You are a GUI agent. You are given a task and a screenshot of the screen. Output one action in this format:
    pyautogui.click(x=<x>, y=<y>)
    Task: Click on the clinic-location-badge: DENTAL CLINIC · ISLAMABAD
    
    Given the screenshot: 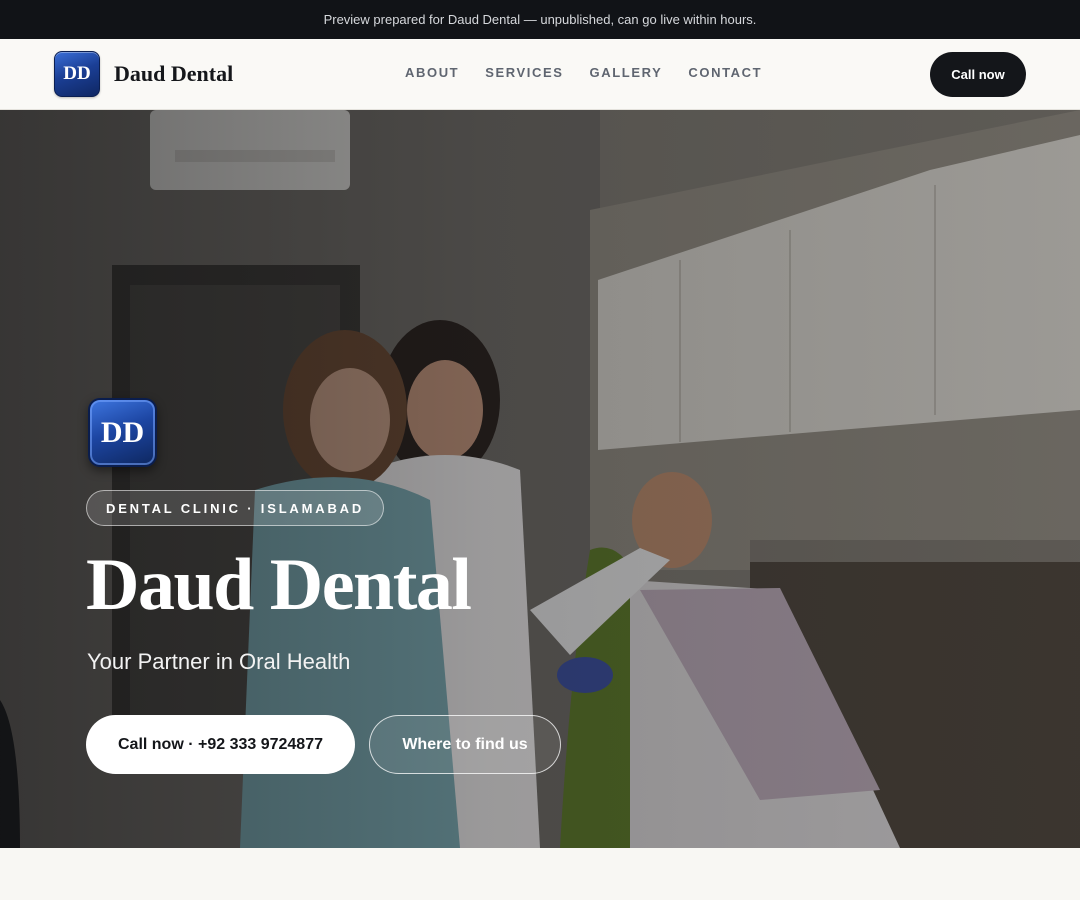 What is the action you would take?
    pyautogui.click(x=235, y=508)
    